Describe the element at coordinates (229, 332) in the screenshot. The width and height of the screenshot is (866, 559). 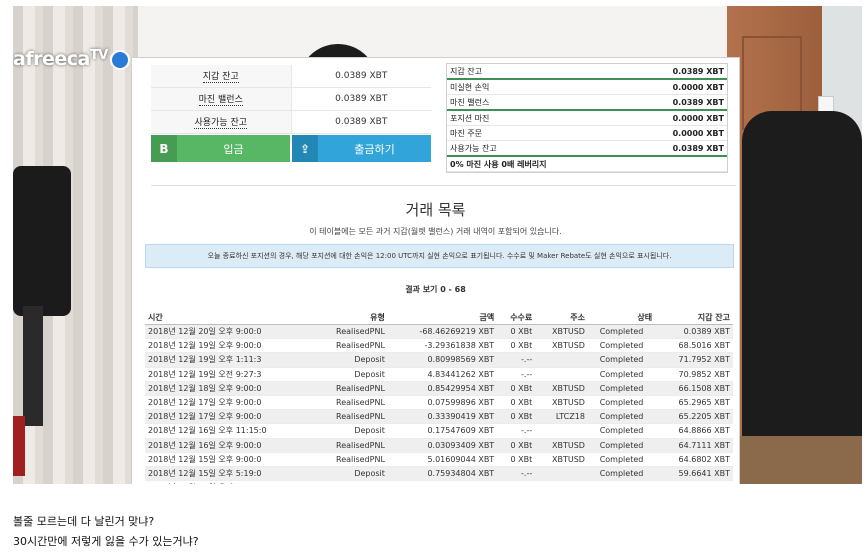
I see `cell-time: 2018년 12월 20일 오후 9:00:0` at that location.